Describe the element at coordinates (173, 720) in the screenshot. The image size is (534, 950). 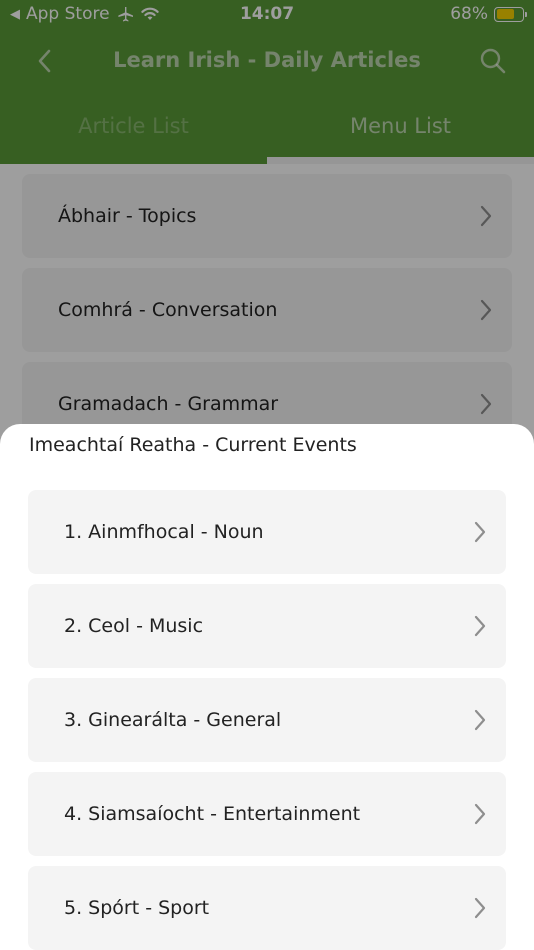
I see `sheet-item-label: 3. Ginearálta - General` at that location.